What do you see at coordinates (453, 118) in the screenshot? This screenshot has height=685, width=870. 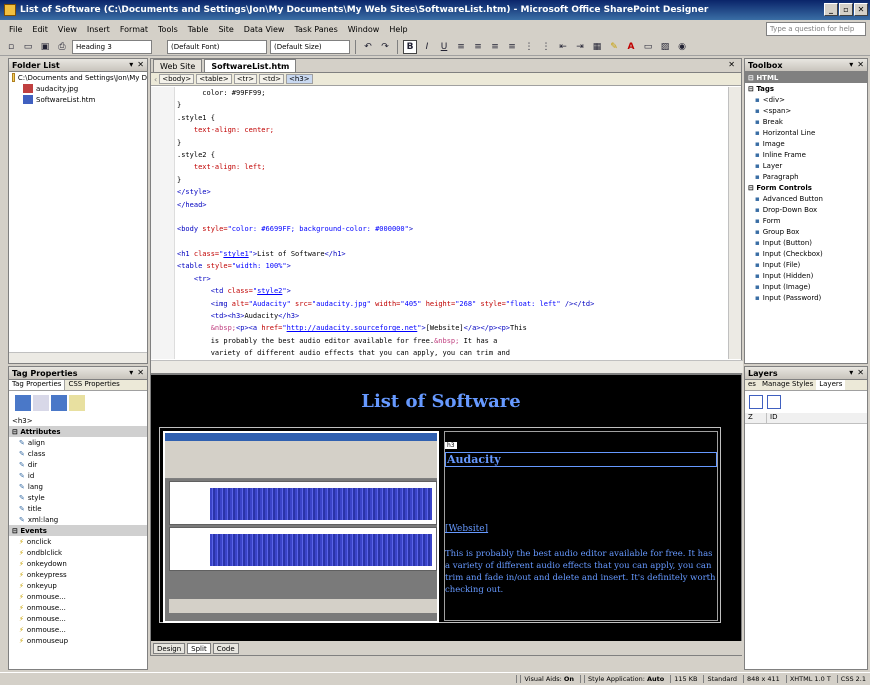 I see `code-line: 15.style1 {` at bounding box center [453, 118].